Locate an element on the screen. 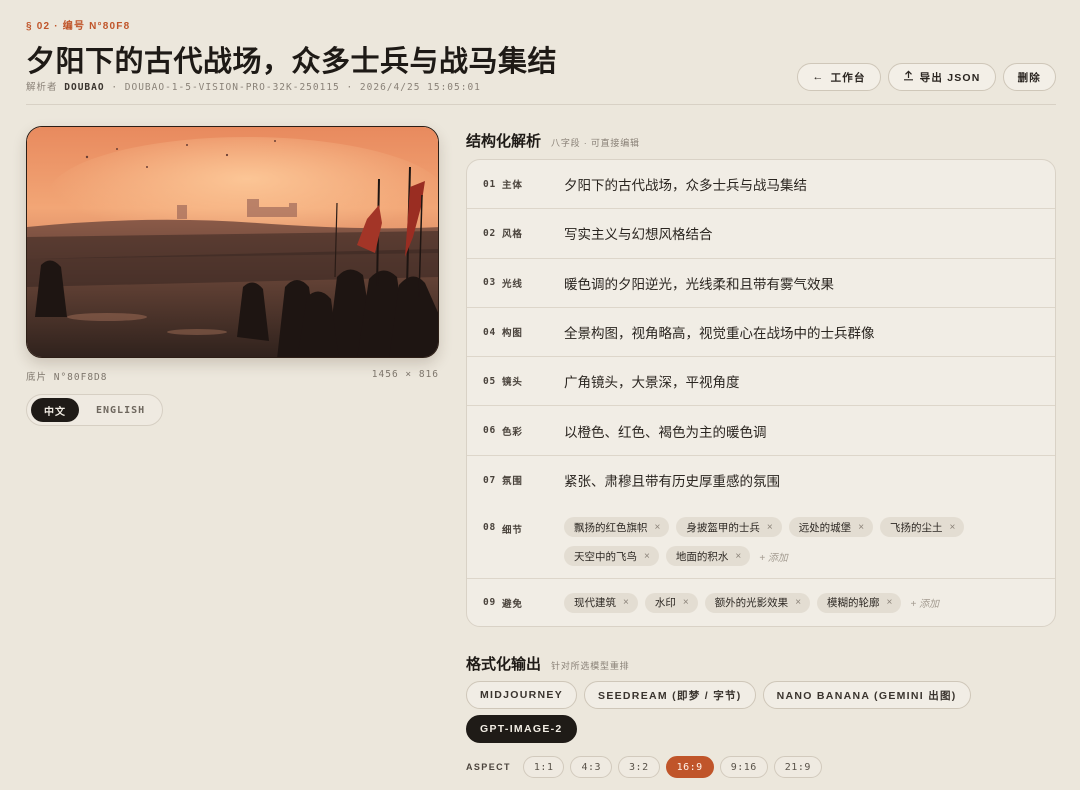 This screenshot has height=790, width=1080. field-label: 09 避免 is located at coordinates (515, 602).